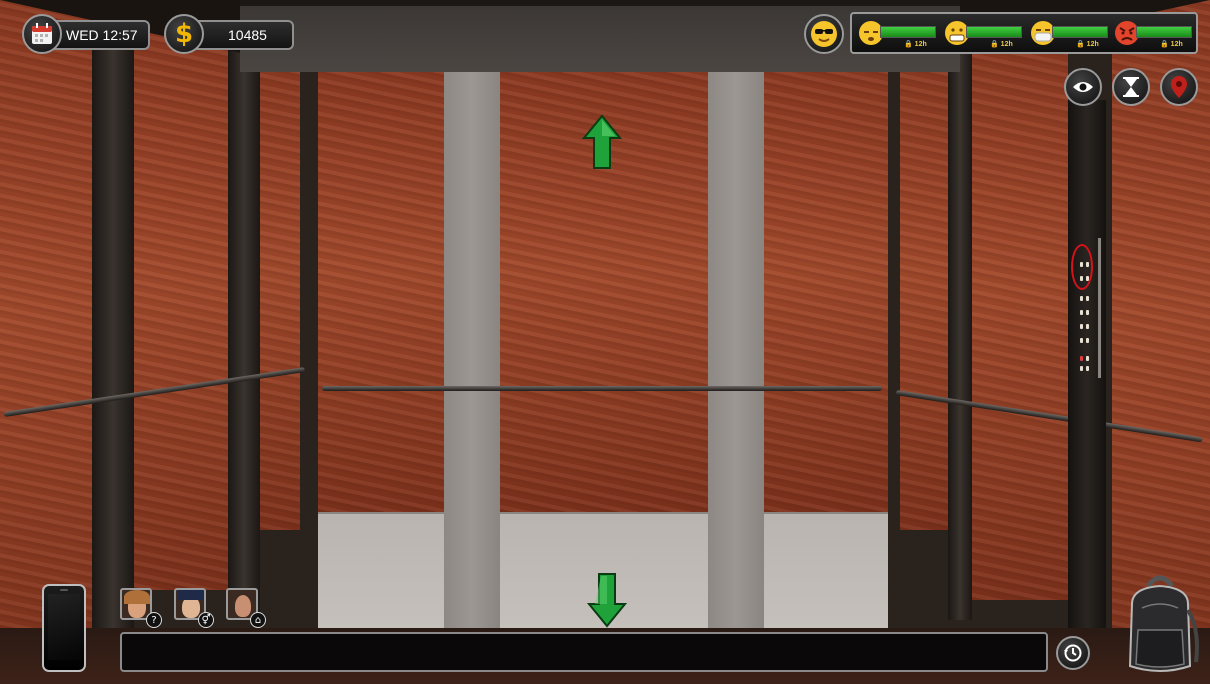 The image size is (1210, 684). What do you see at coordinates (64, 628) in the screenshot?
I see `phone-icon` at bounding box center [64, 628].